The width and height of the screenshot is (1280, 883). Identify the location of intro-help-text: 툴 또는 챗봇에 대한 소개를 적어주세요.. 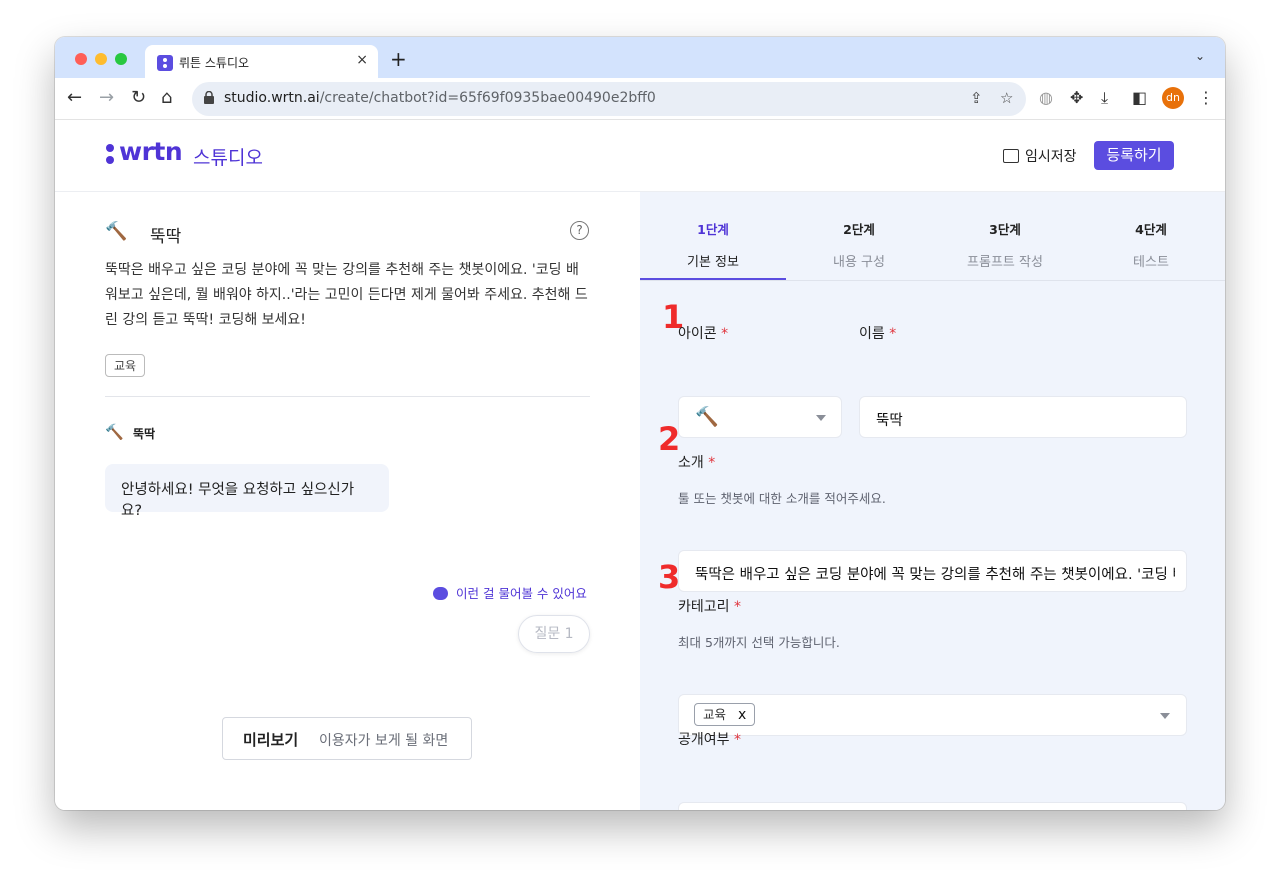
(782, 498).